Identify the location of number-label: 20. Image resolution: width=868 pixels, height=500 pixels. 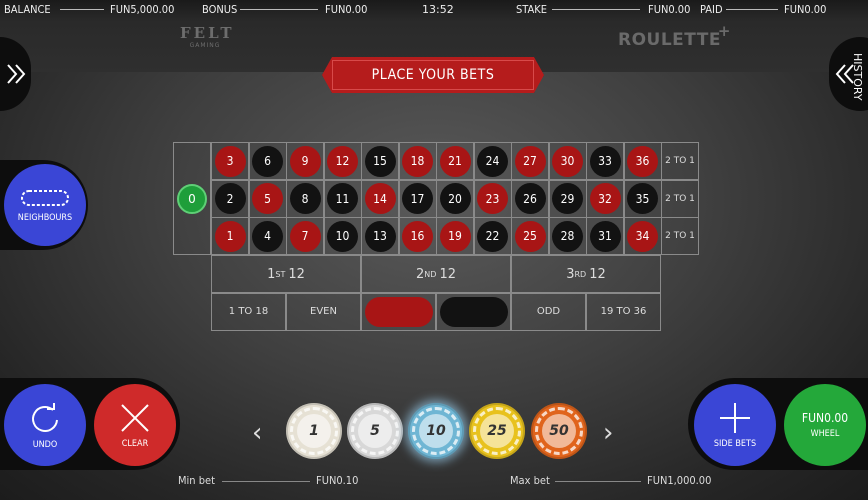
(455, 199).